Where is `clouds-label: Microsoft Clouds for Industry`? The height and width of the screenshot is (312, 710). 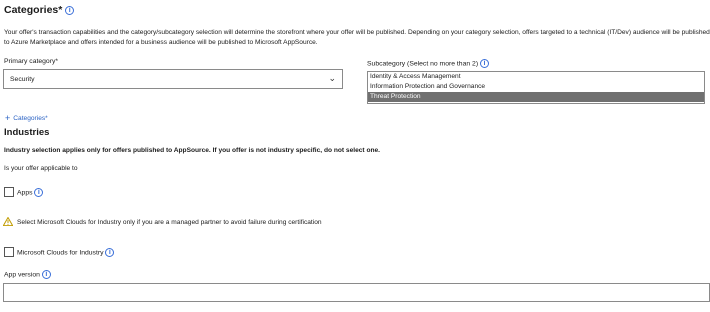
clouds-label: Microsoft Clouds for Industry is located at coordinates (60, 253).